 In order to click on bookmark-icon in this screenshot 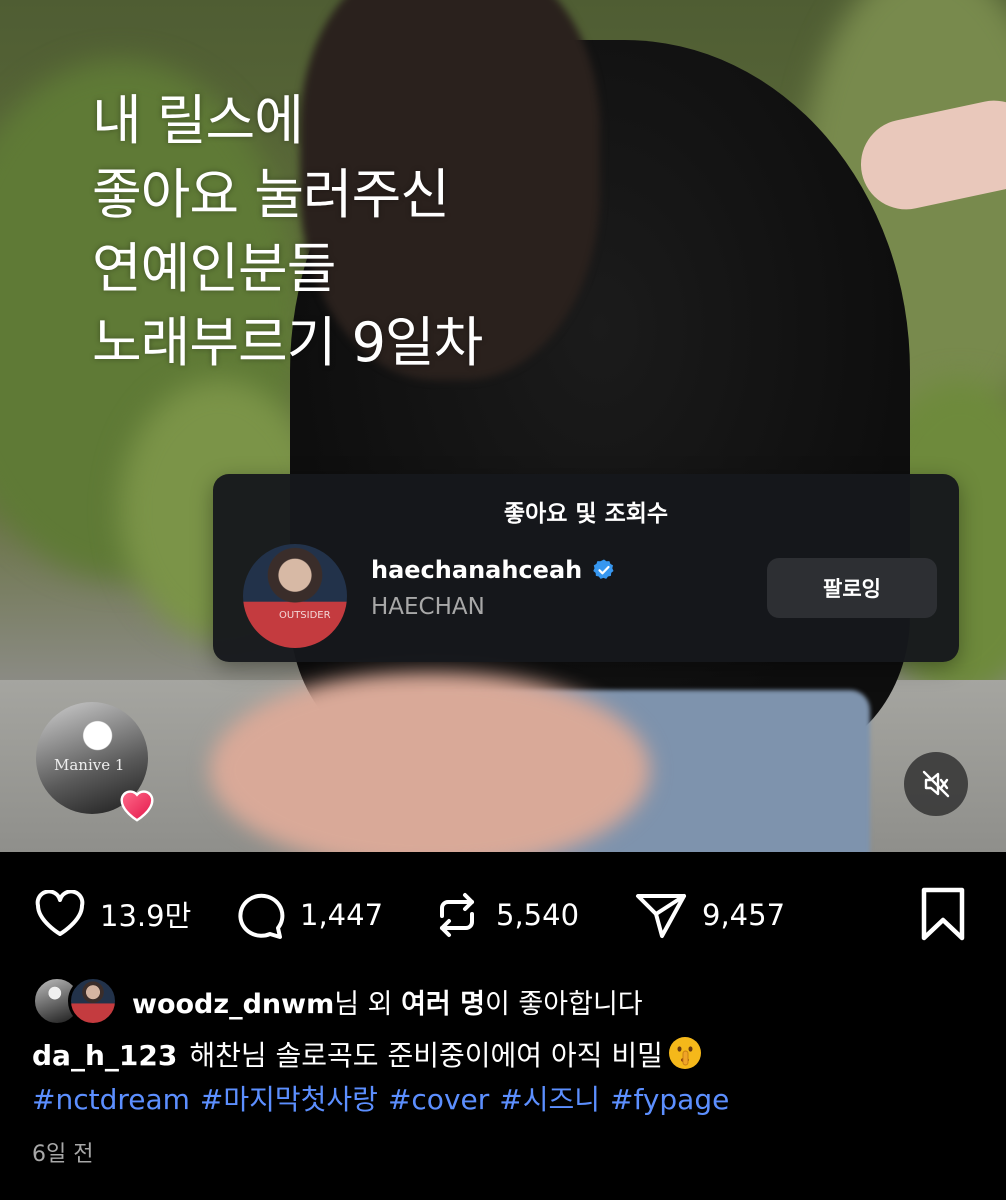, I will do `click(943, 914)`.